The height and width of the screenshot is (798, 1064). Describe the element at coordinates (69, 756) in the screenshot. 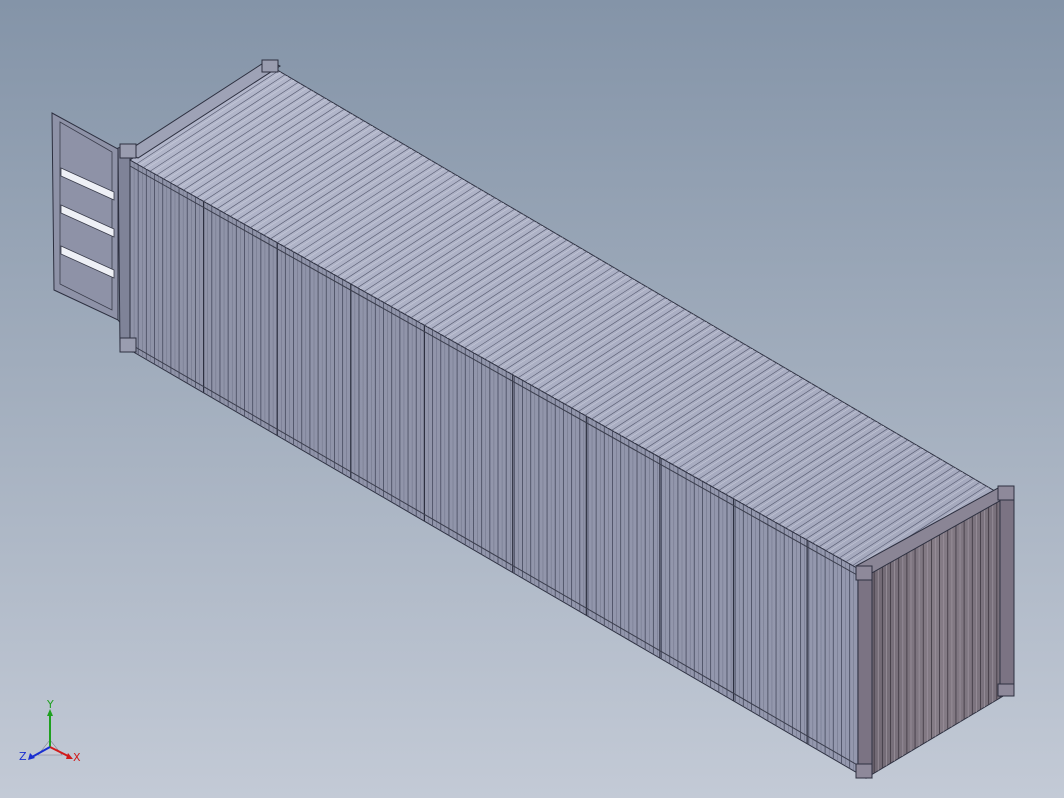

I see `x-axis-arrow` at that location.